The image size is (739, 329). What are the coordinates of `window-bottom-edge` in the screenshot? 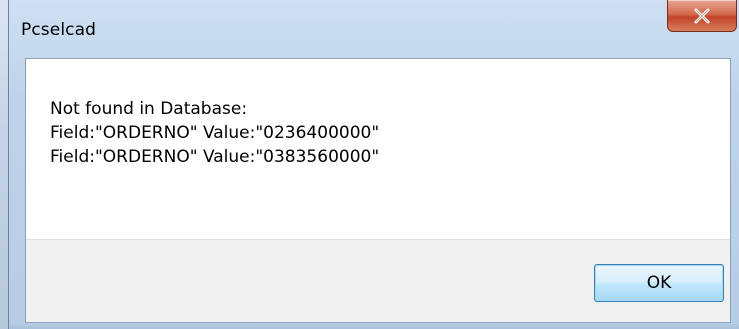 It's located at (374, 326).